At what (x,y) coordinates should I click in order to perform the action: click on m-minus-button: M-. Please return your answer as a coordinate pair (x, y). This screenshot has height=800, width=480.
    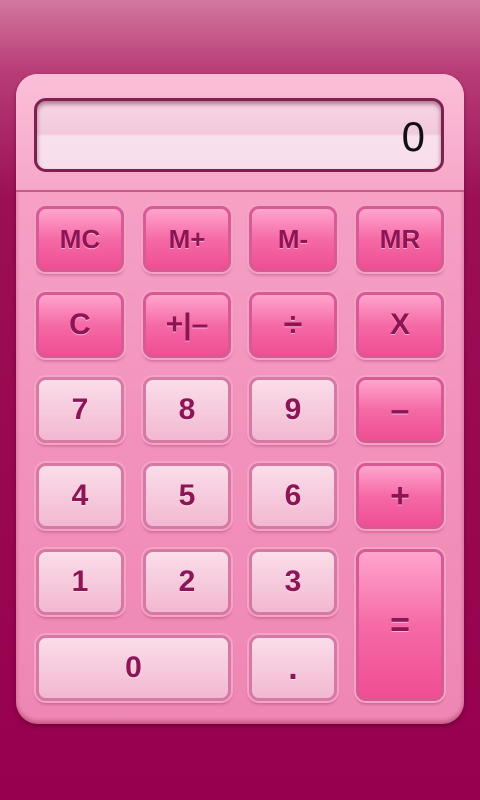
    Looking at the image, I should click on (293, 239).